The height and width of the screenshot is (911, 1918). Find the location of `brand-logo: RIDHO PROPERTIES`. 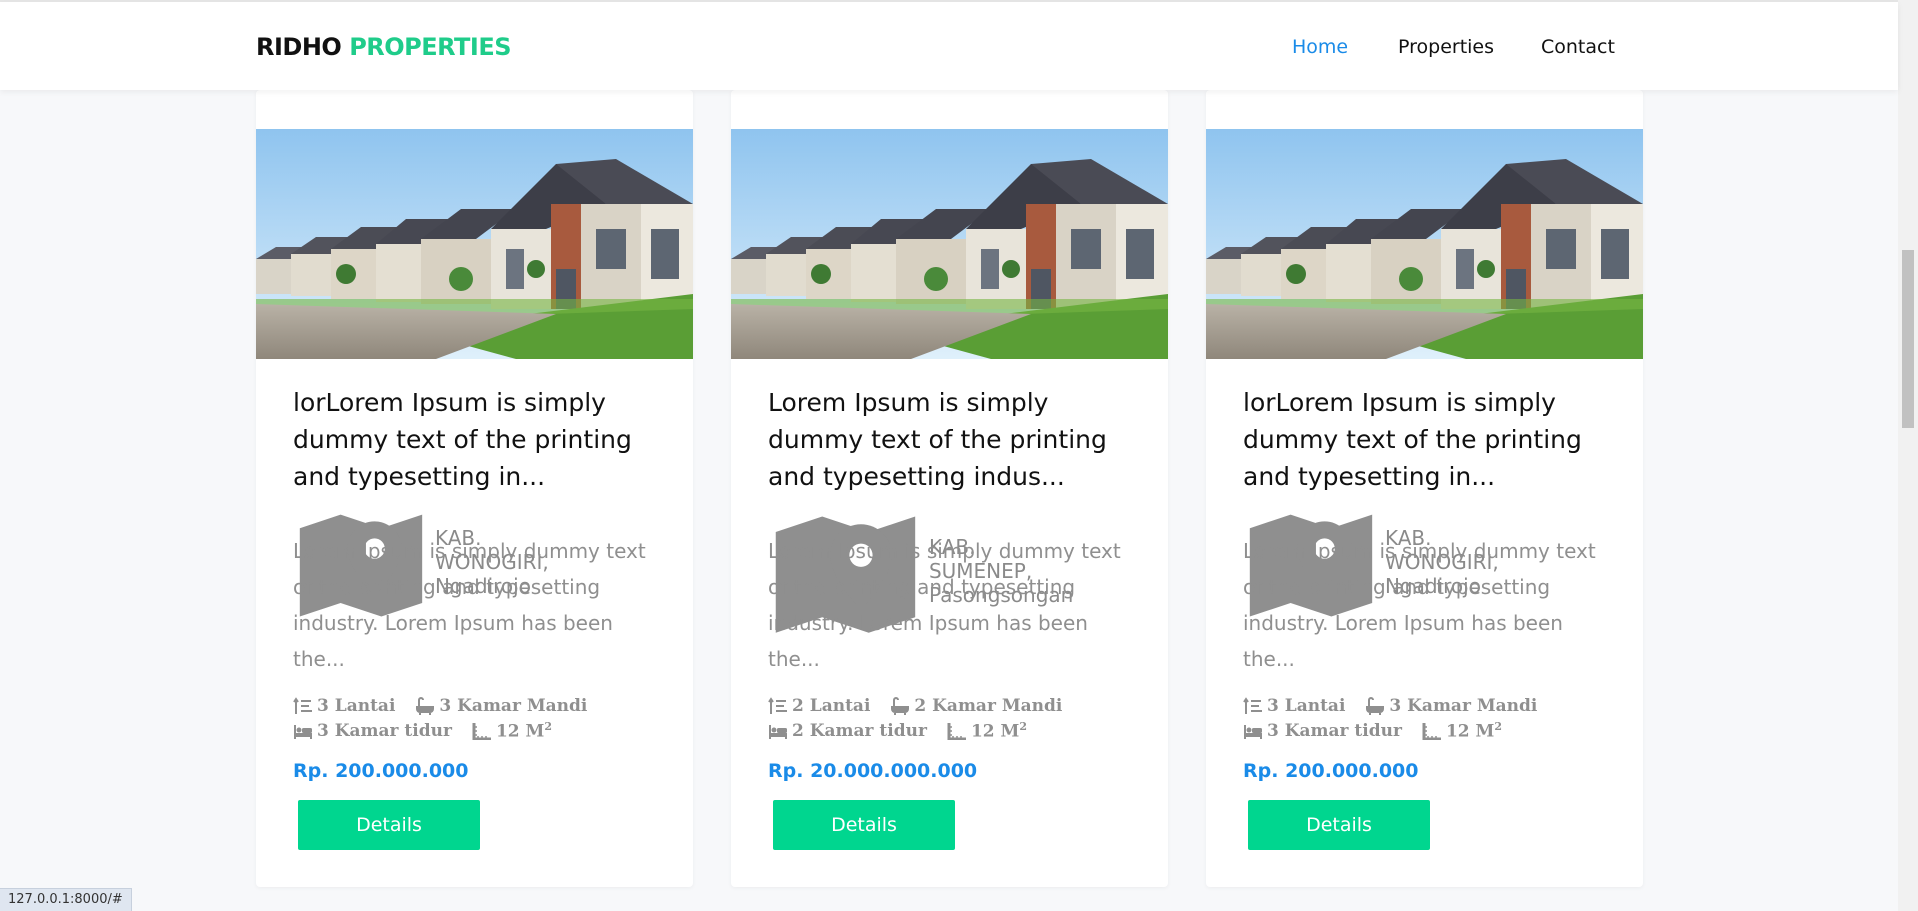

brand-logo: RIDHO PROPERTIES is located at coordinates (384, 47).